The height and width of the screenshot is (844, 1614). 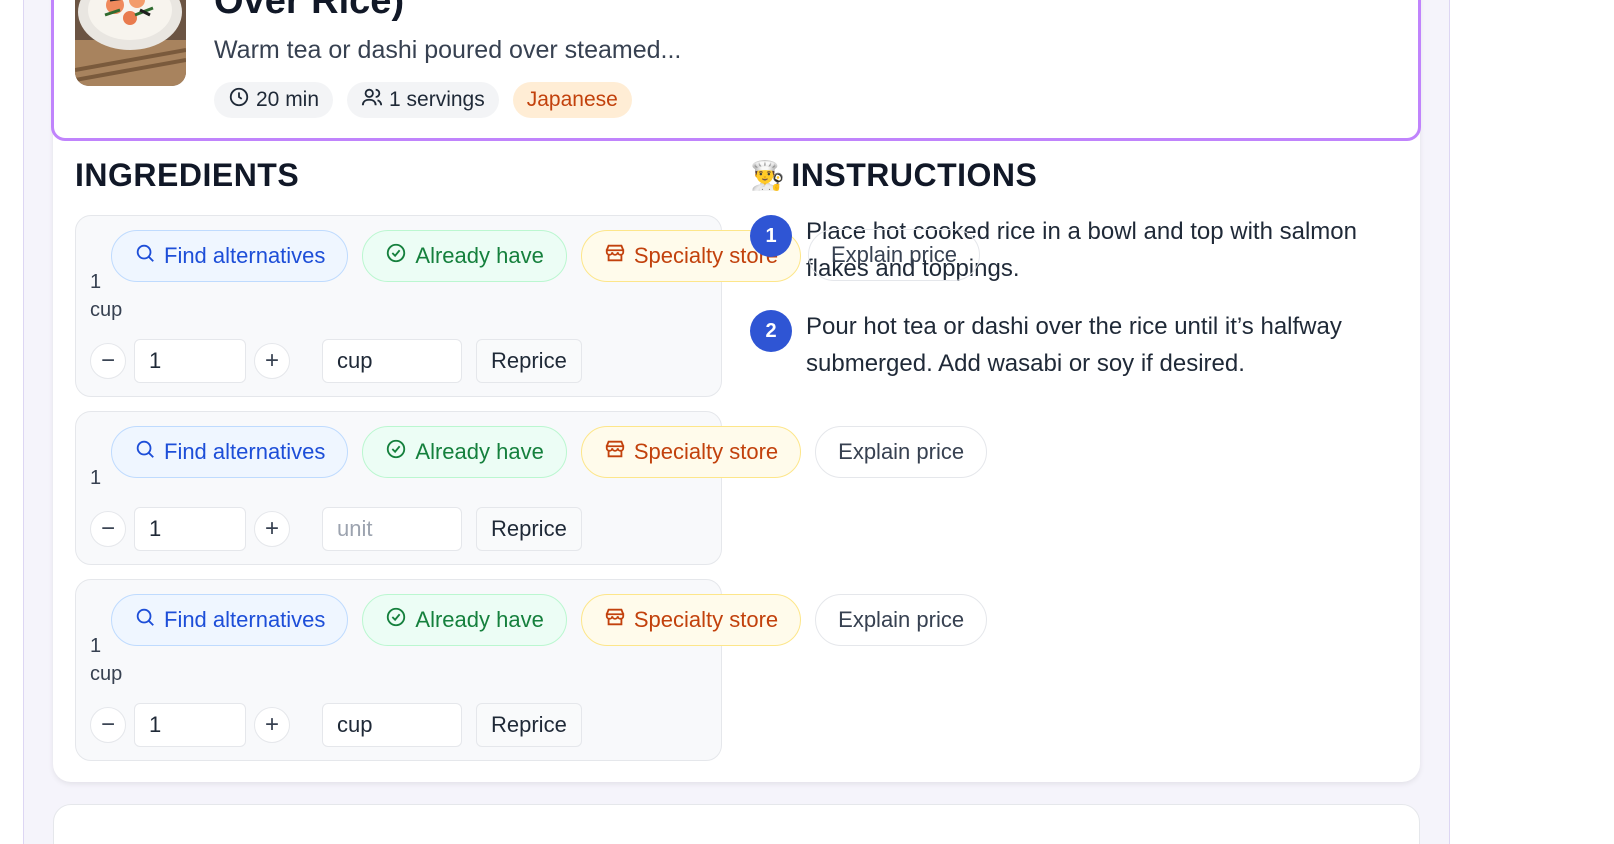 What do you see at coordinates (771, 331) in the screenshot?
I see `step-number: 2` at bounding box center [771, 331].